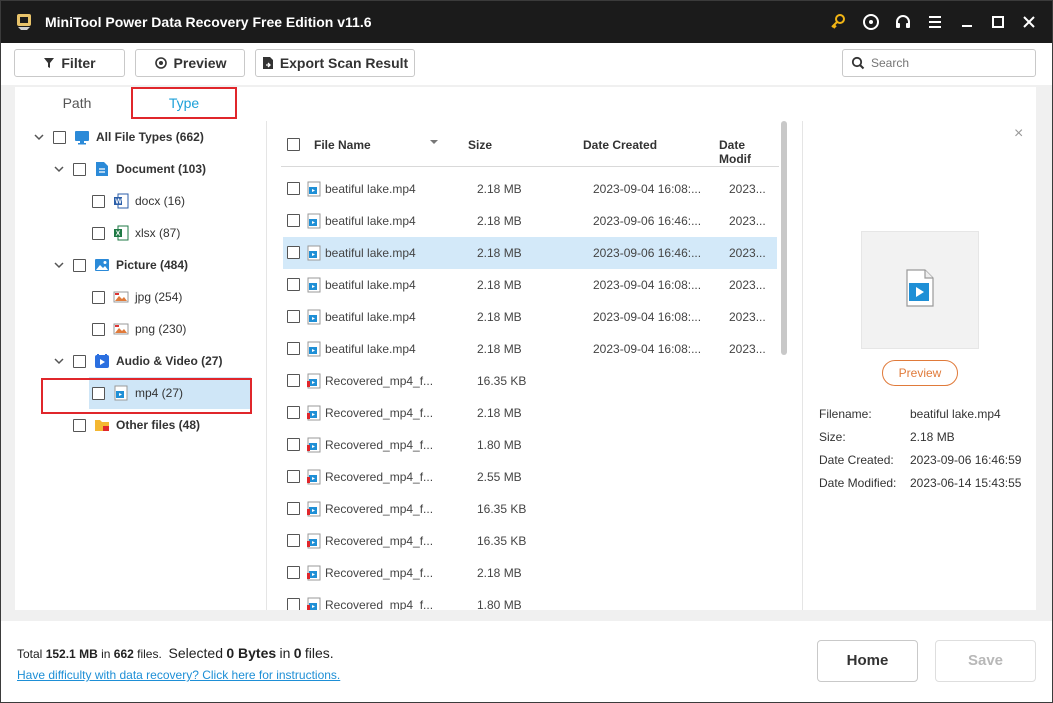  Describe the element at coordinates (903, 22) in the screenshot. I see `headset-icon` at that location.